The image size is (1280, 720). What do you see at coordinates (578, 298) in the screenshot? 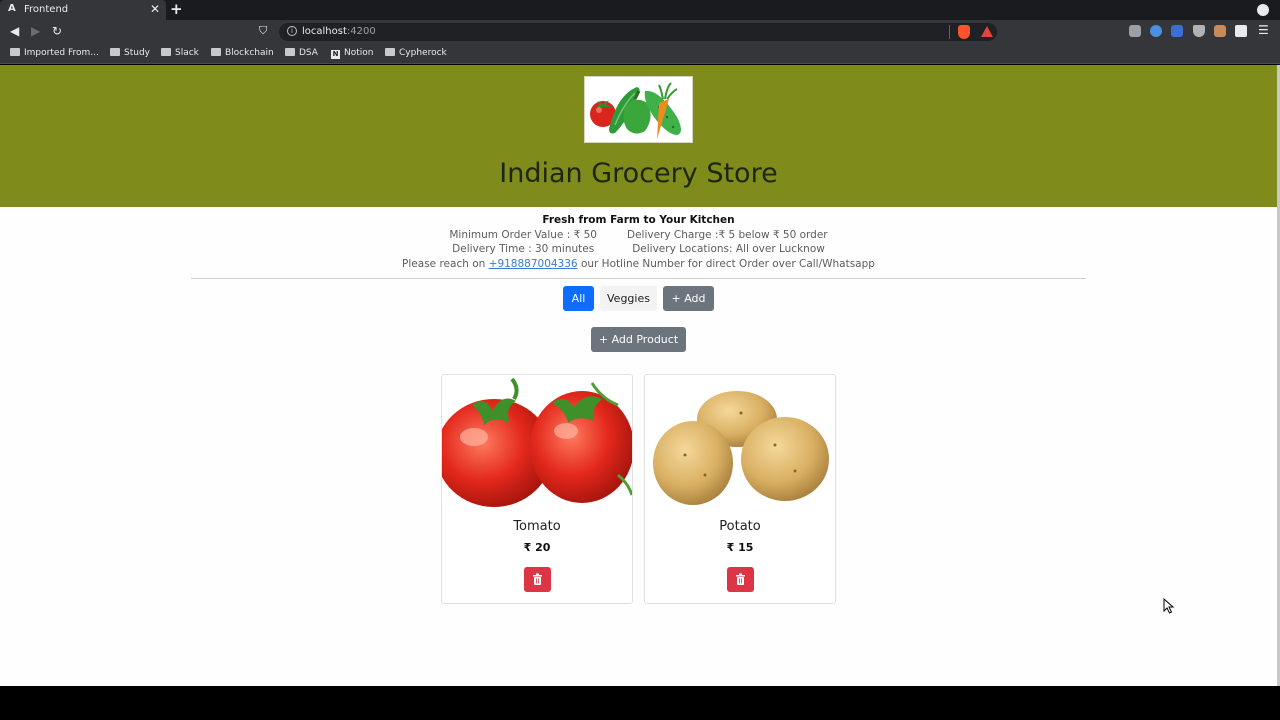
I see `filter-all-button: All` at bounding box center [578, 298].